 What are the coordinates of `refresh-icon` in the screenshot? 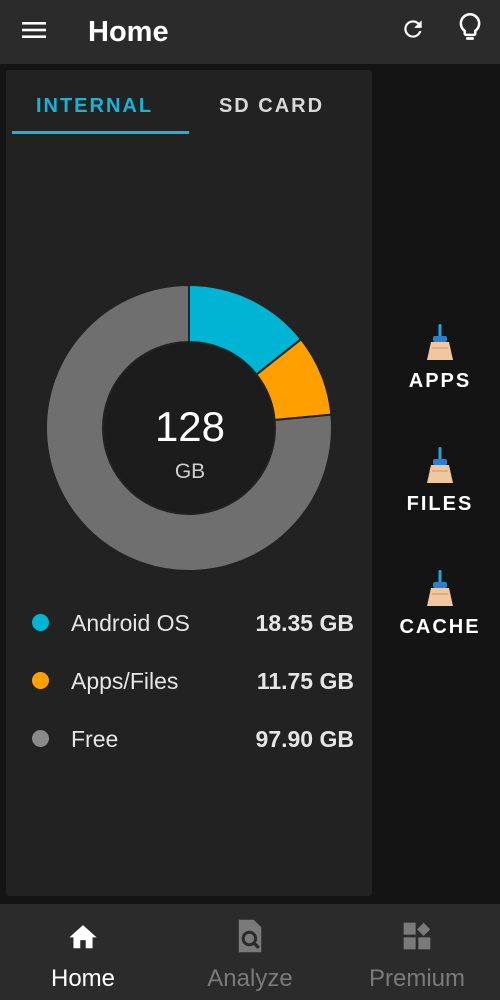 It's located at (413, 31).